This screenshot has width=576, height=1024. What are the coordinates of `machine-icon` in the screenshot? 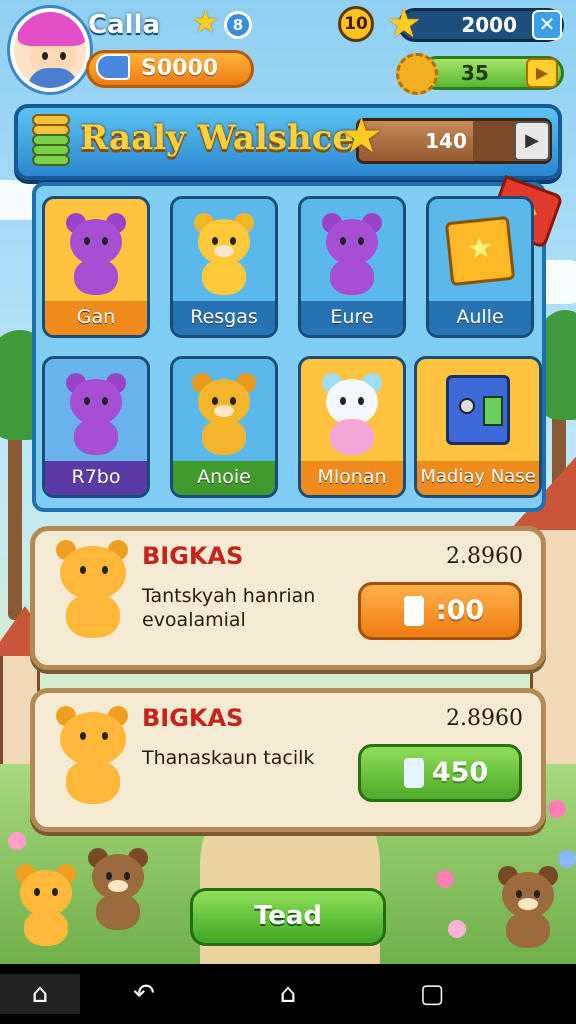 It's located at (478, 410).